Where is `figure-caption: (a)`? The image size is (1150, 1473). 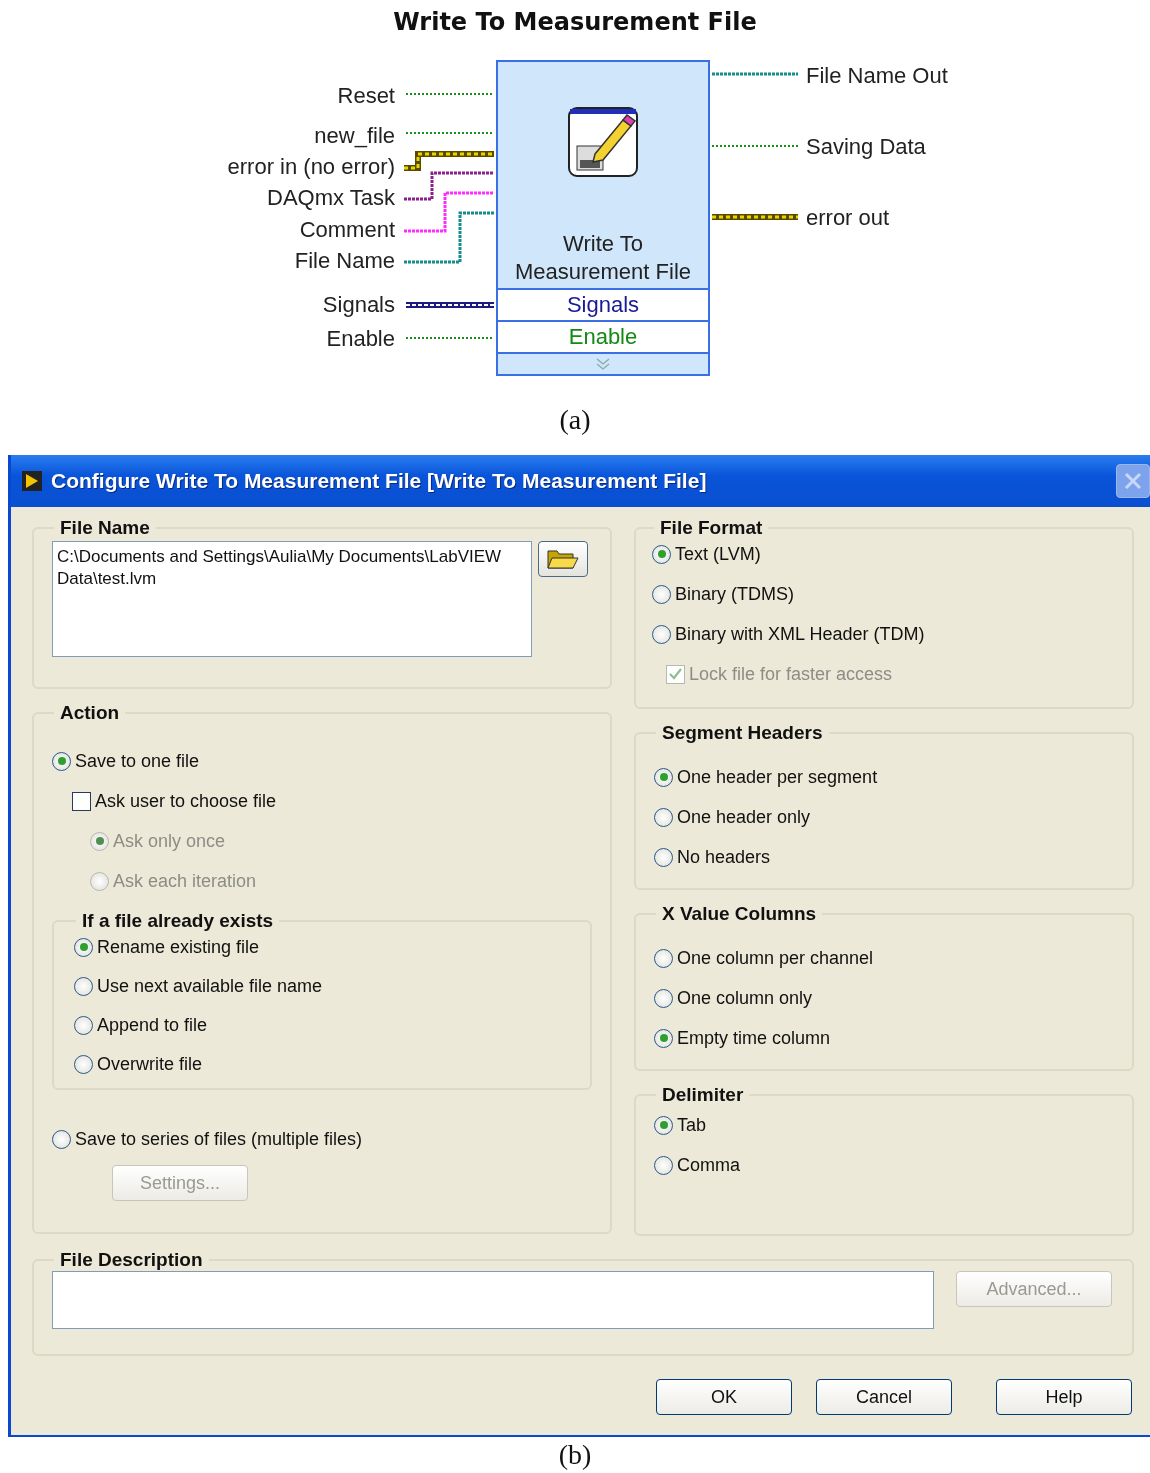 figure-caption: (a) is located at coordinates (575, 420).